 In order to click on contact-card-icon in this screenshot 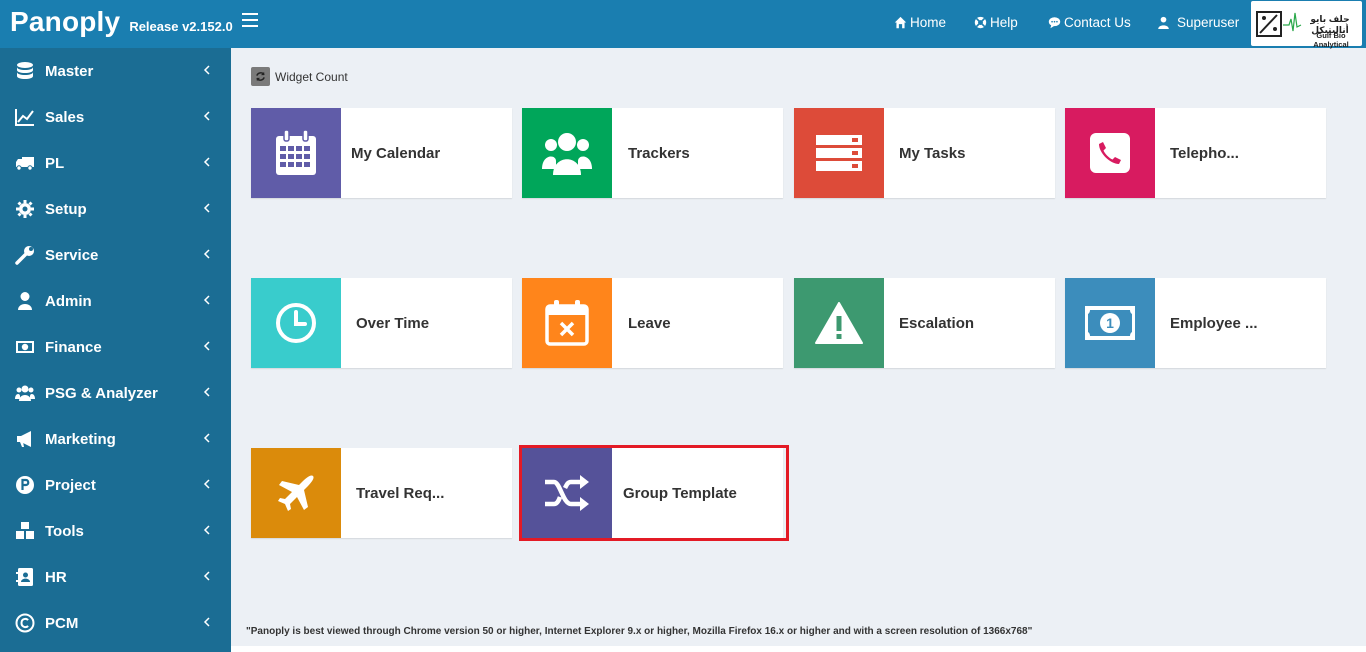, I will do `click(24, 577)`.